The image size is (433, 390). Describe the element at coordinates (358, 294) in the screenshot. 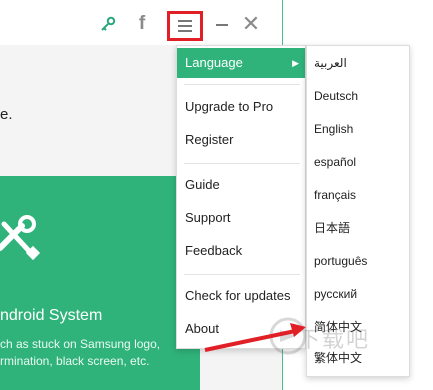

I see `lang-item-russian: русский` at that location.